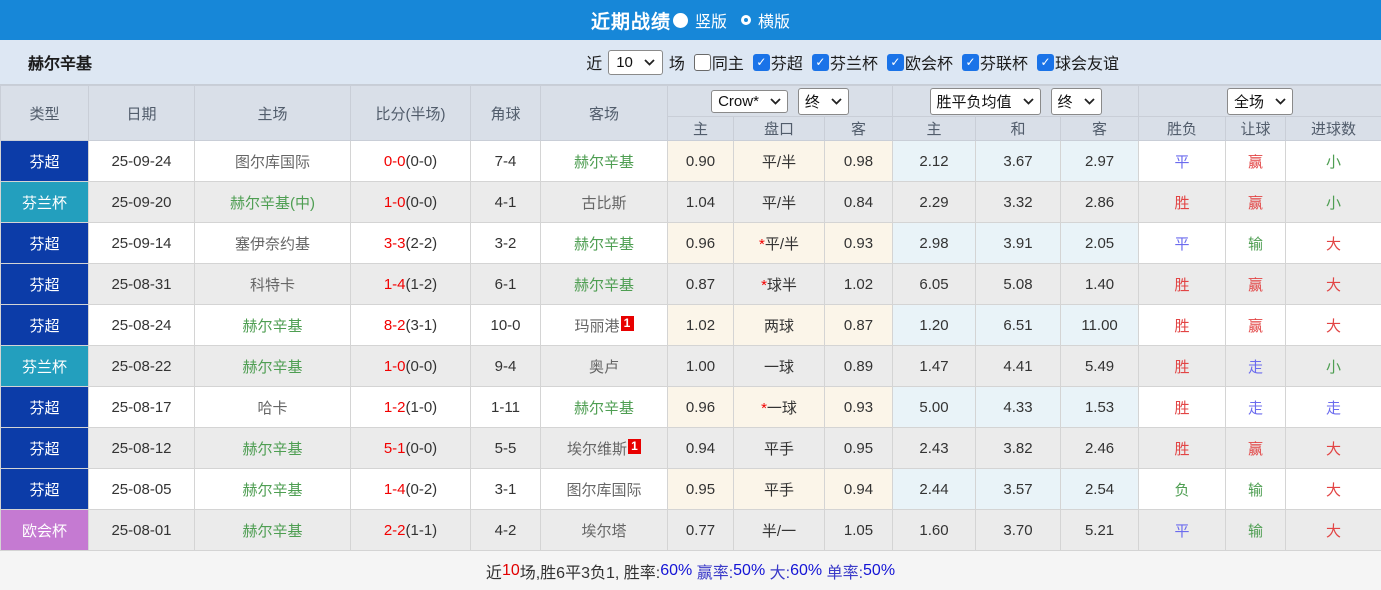 The height and width of the screenshot is (590, 1381). What do you see at coordinates (1333, 407) in the screenshot?
I see `result-goals: 走` at bounding box center [1333, 407].